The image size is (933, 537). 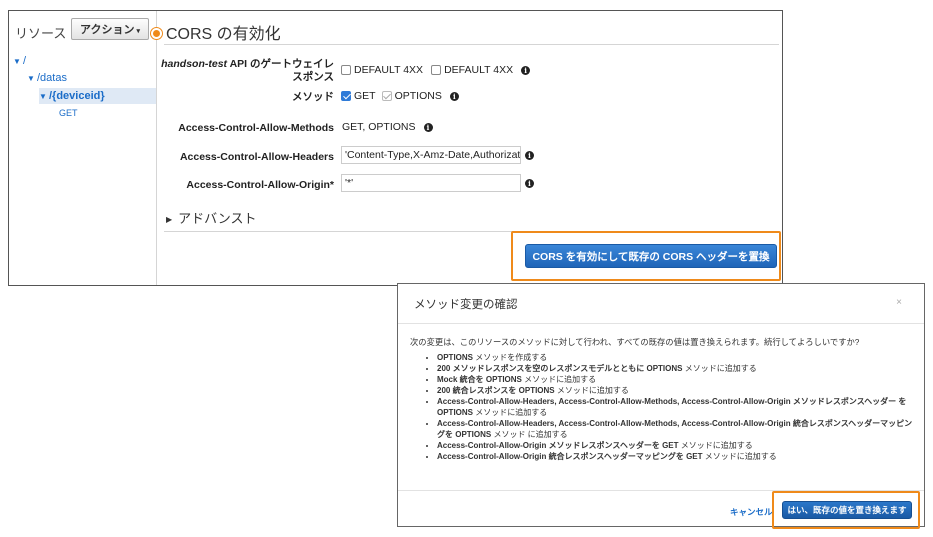 What do you see at coordinates (676, 357) in the screenshot?
I see `list-item: OPTIONS メソッドを作成する` at bounding box center [676, 357].